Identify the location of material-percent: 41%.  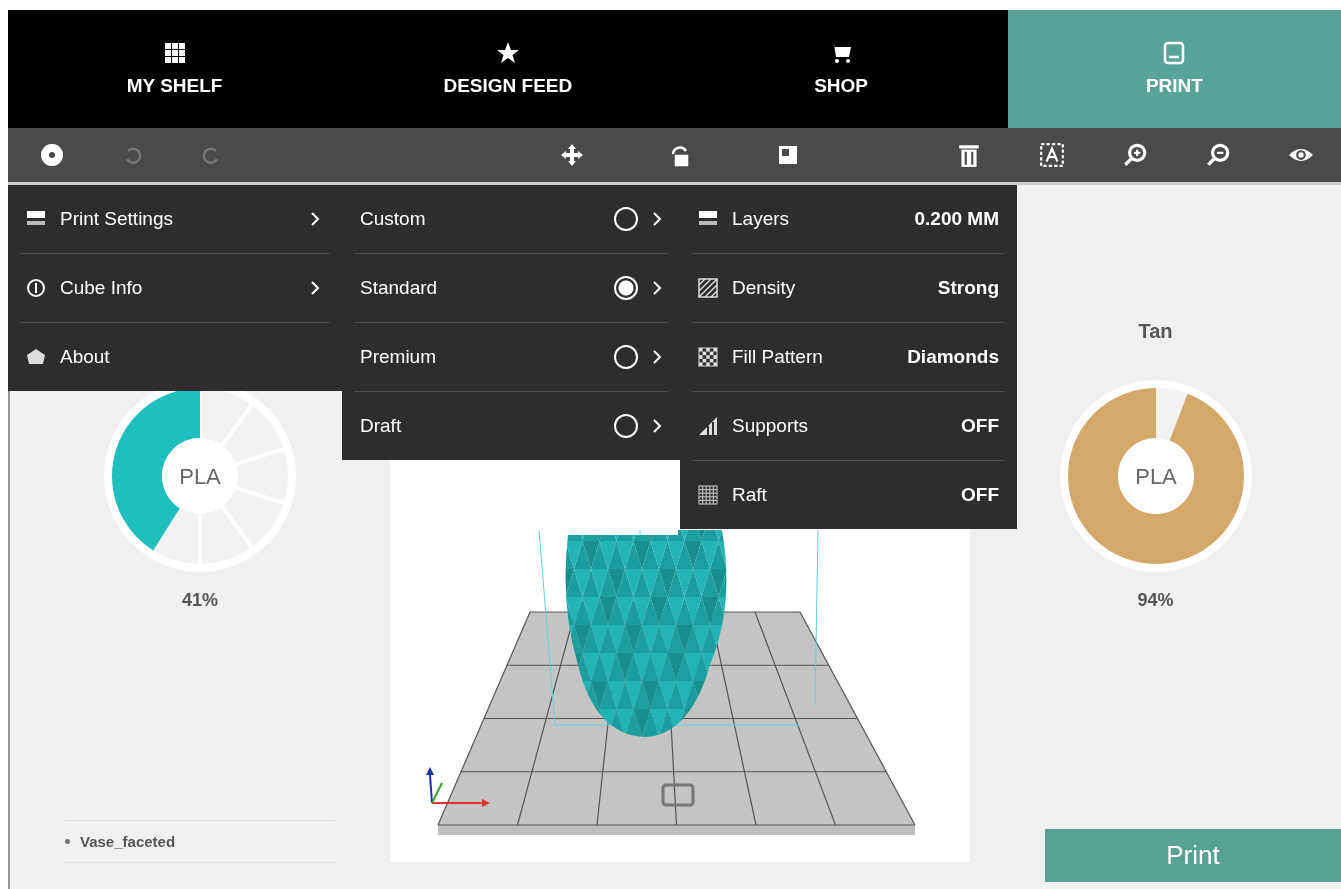
(200, 600).